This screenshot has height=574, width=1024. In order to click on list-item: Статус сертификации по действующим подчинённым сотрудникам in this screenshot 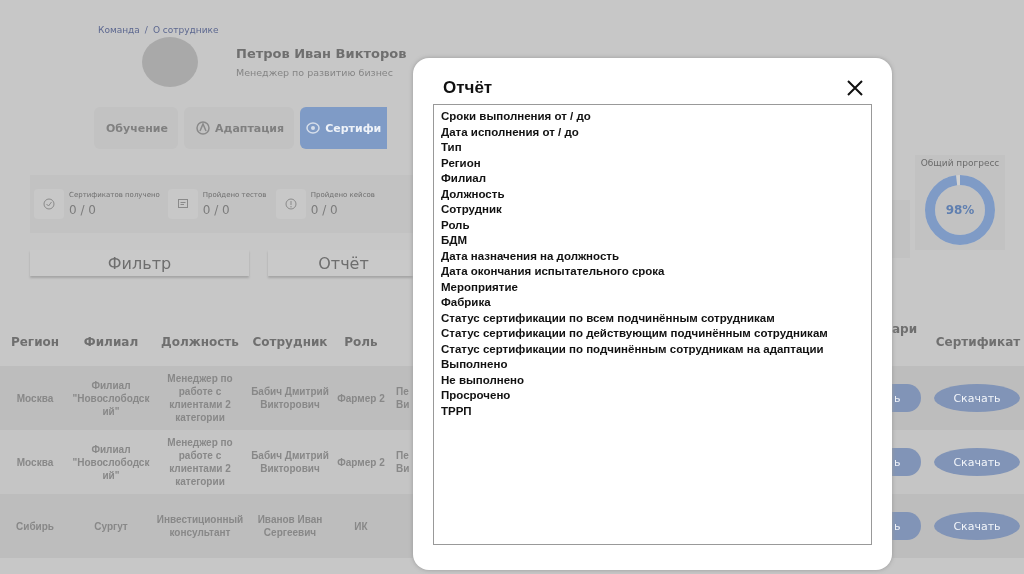, I will do `click(652, 334)`.